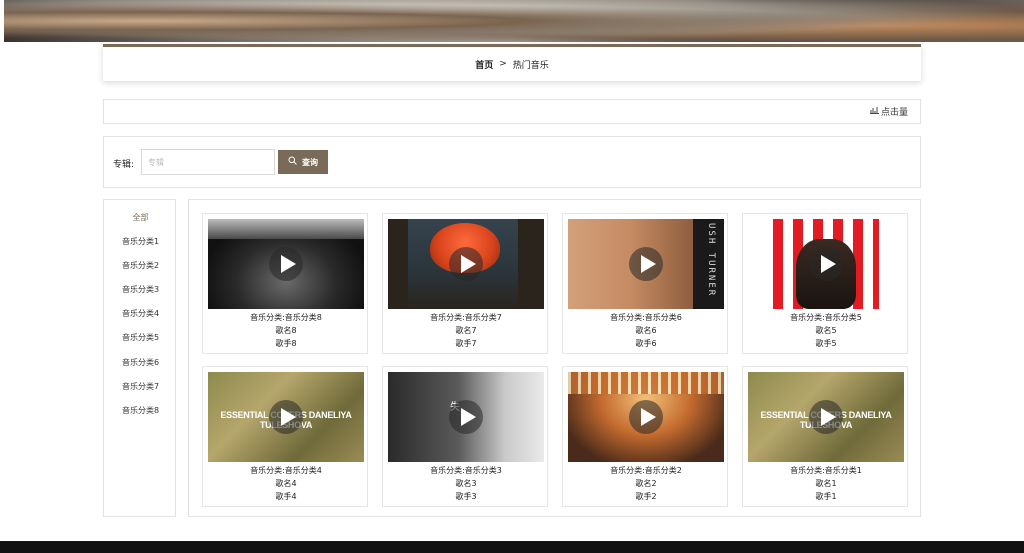 The height and width of the screenshot is (553, 1024). Describe the element at coordinates (310, 162) in the screenshot. I see `search-button-label: 查询` at that location.